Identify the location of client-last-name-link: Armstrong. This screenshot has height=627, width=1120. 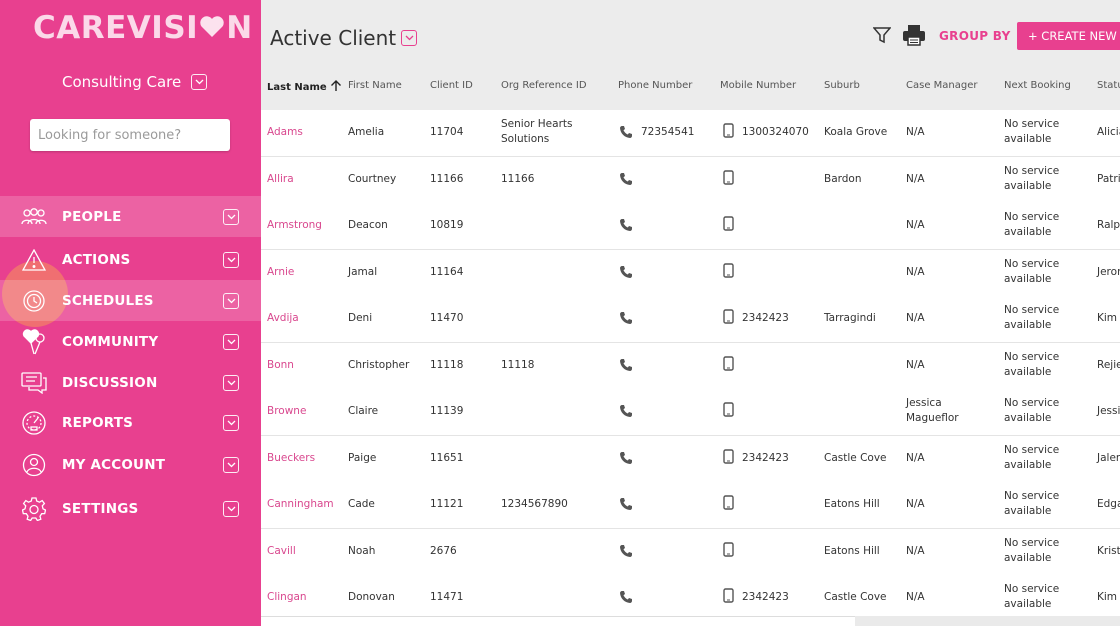
(294, 225).